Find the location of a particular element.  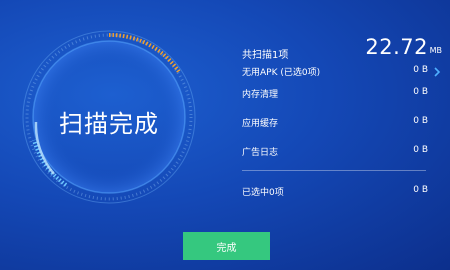

item-label: 应用缓存 is located at coordinates (260, 124).